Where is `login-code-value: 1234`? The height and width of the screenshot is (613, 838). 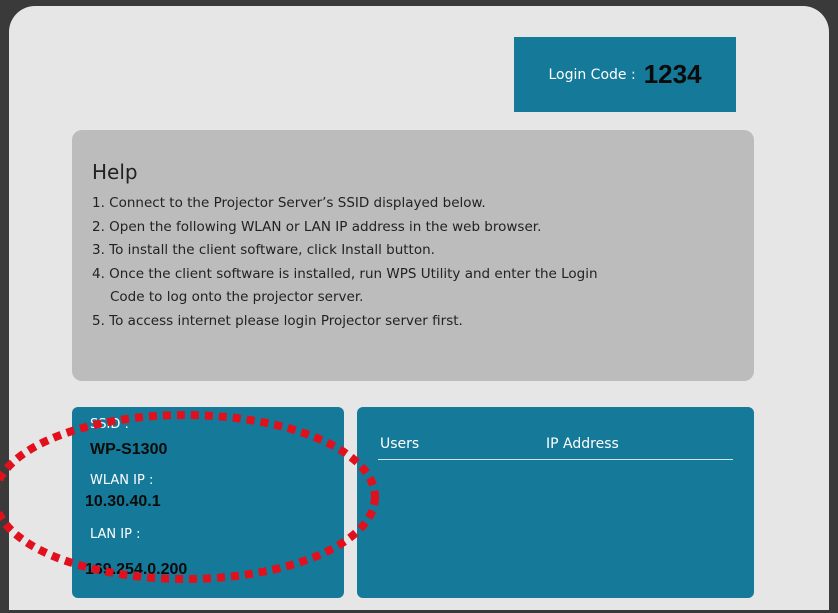 login-code-value: 1234 is located at coordinates (672, 74).